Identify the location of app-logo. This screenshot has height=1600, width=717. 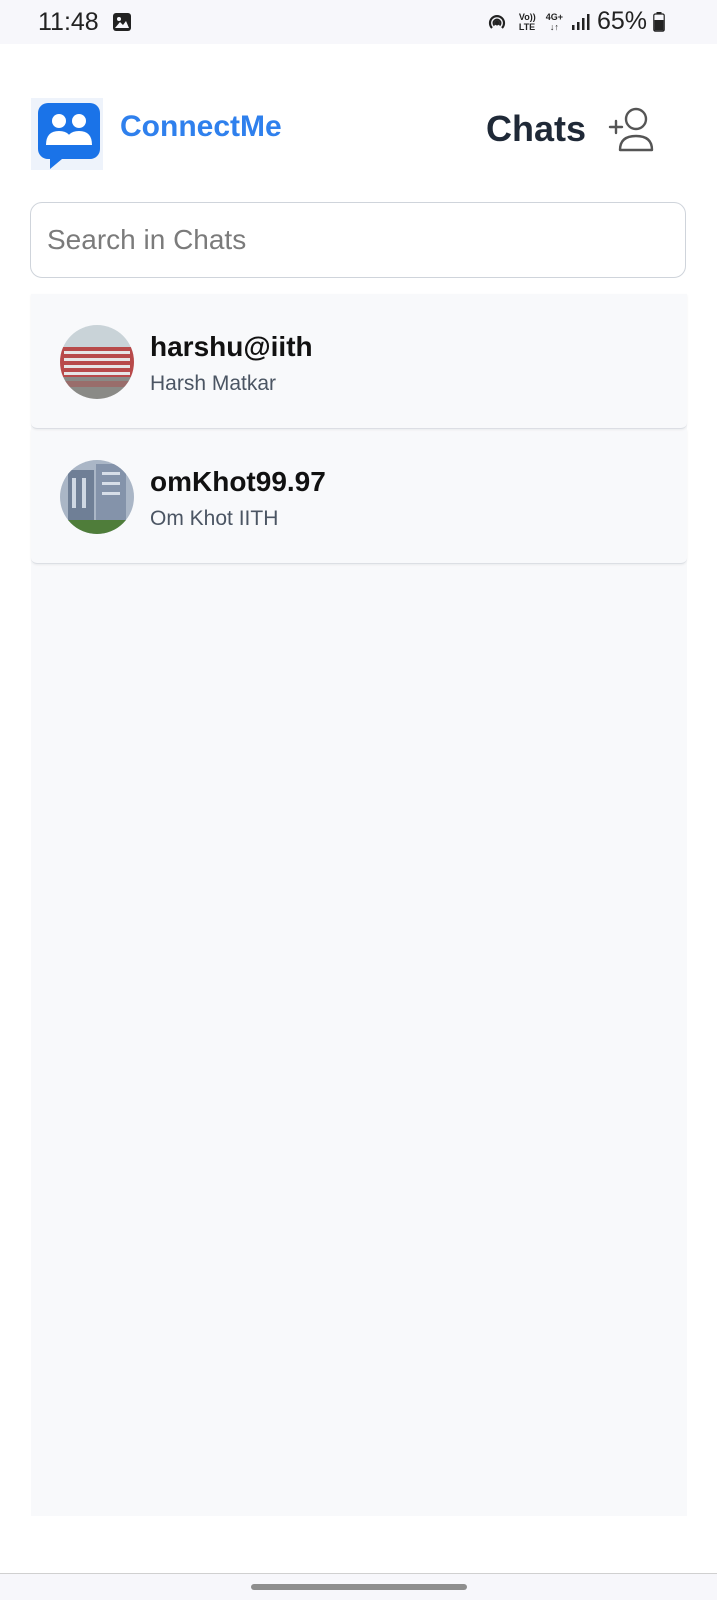
(67, 134).